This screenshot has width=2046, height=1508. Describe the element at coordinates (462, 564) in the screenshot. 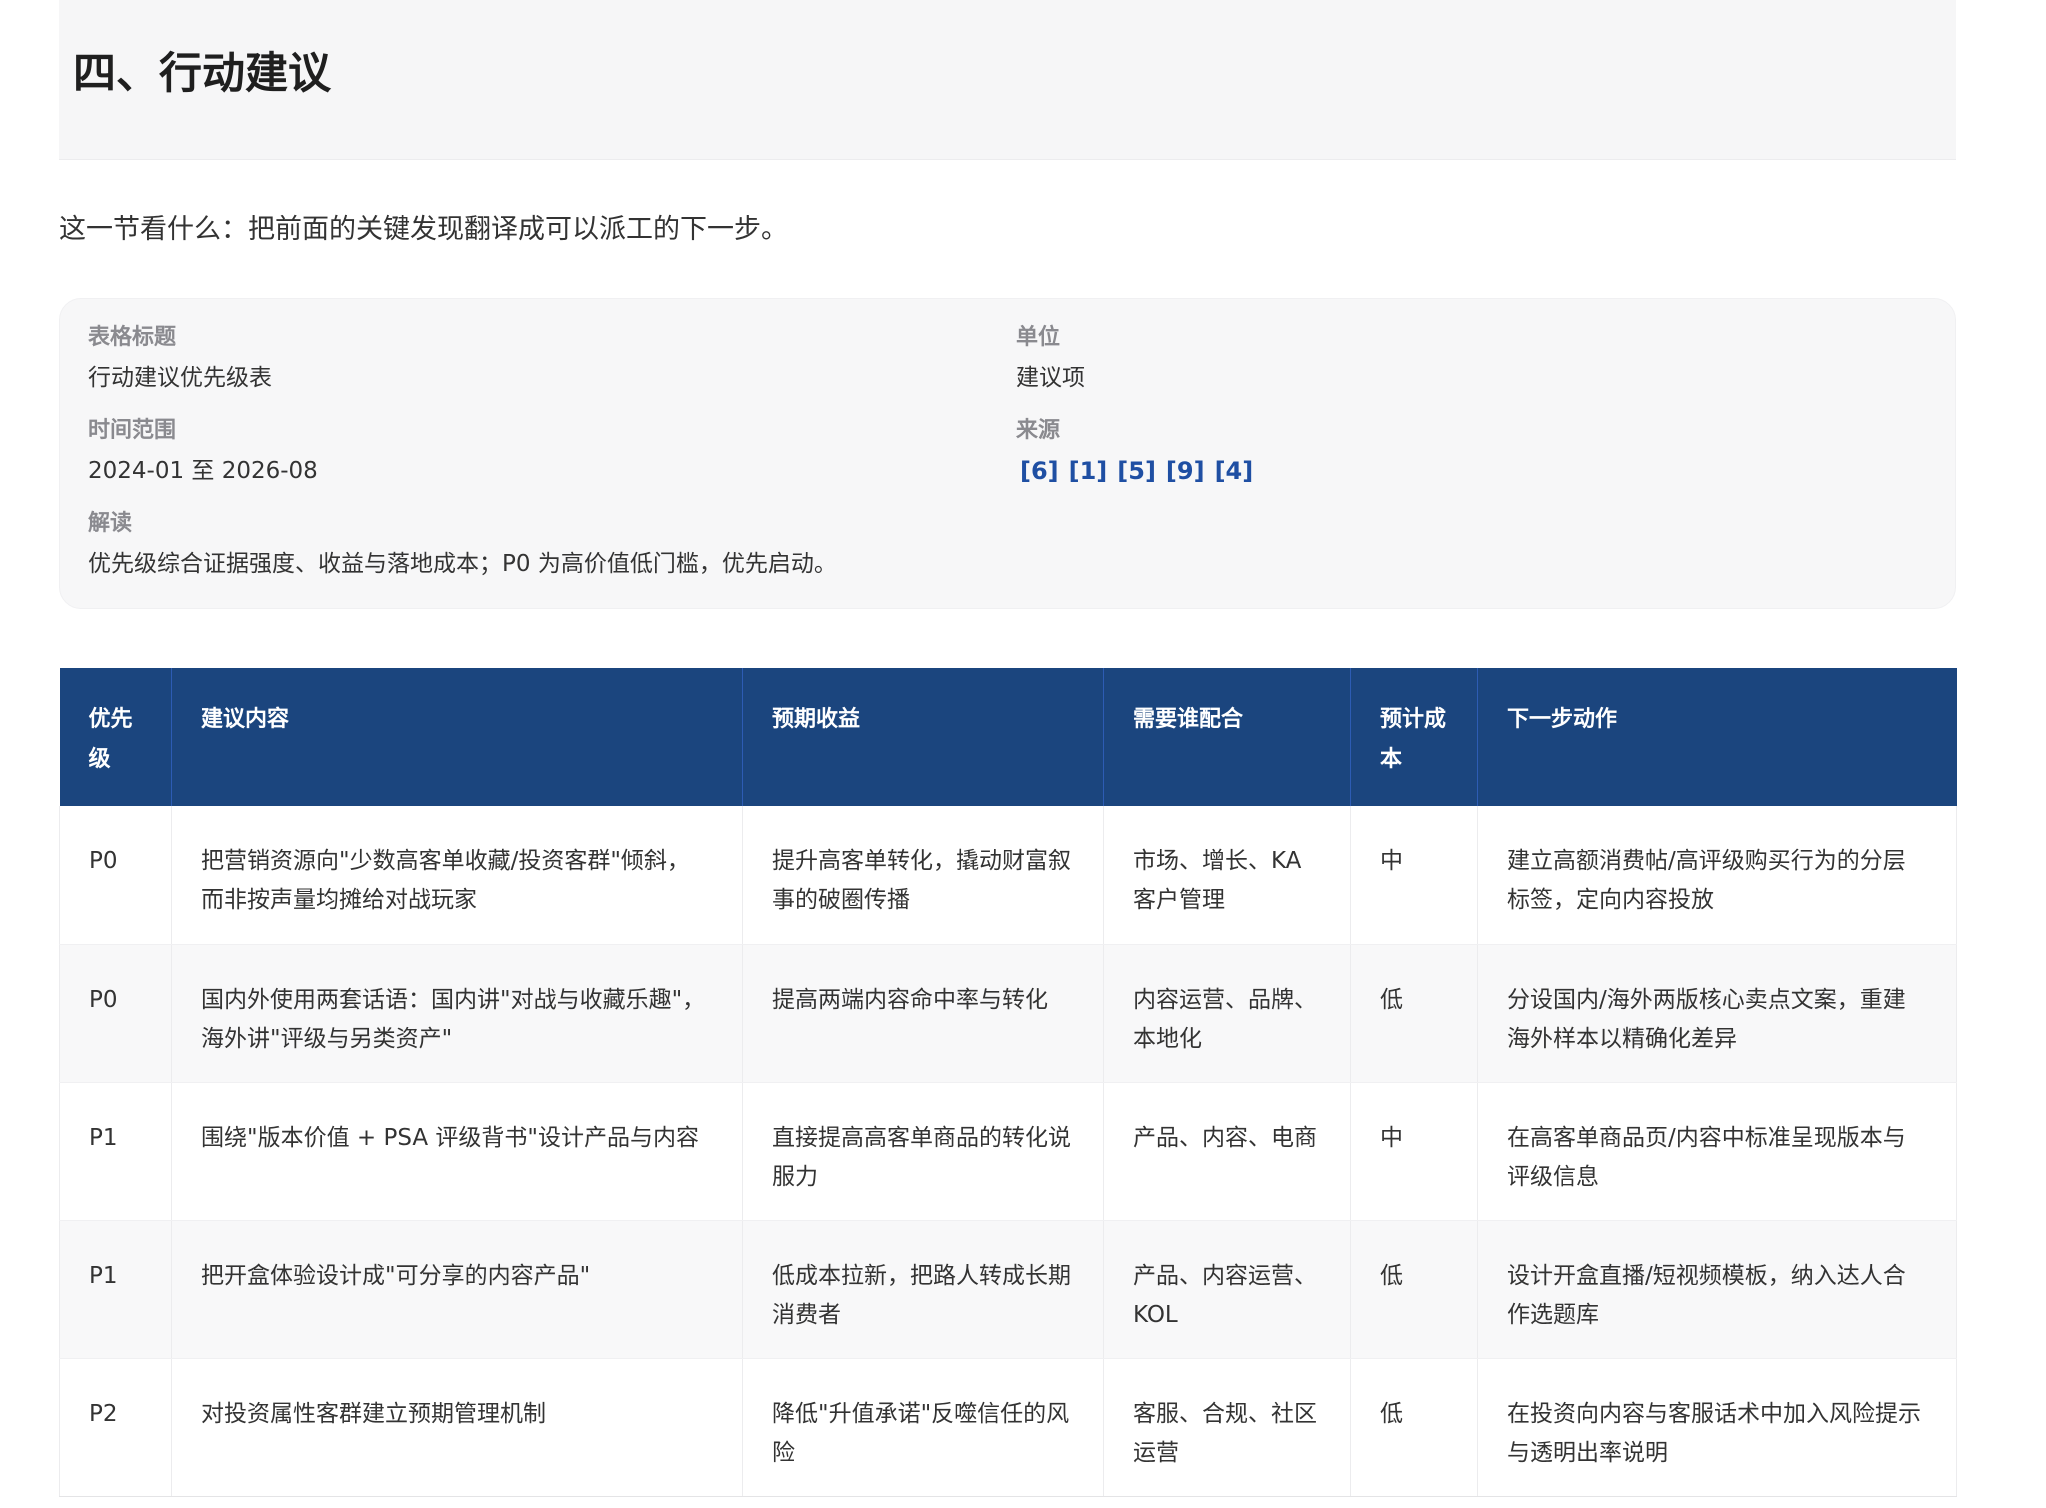

I see `meta-value: 优先级综合证据强度、收益与落地成本；P0 为高价值低门槛，优先启动。` at that location.